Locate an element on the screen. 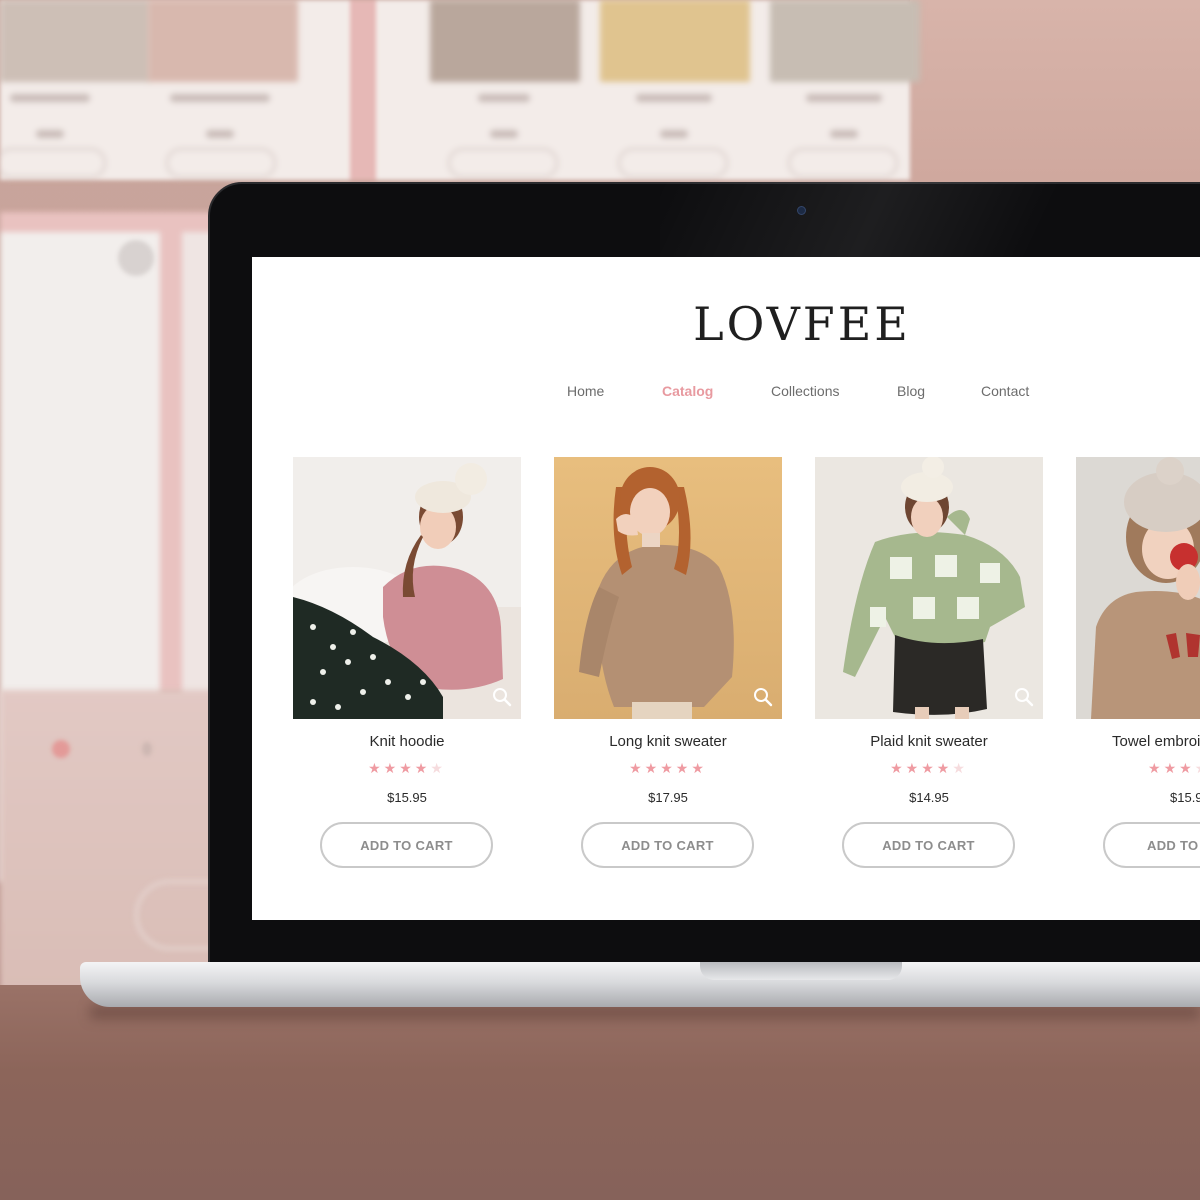  nav-item-home: Home is located at coordinates (585, 391).